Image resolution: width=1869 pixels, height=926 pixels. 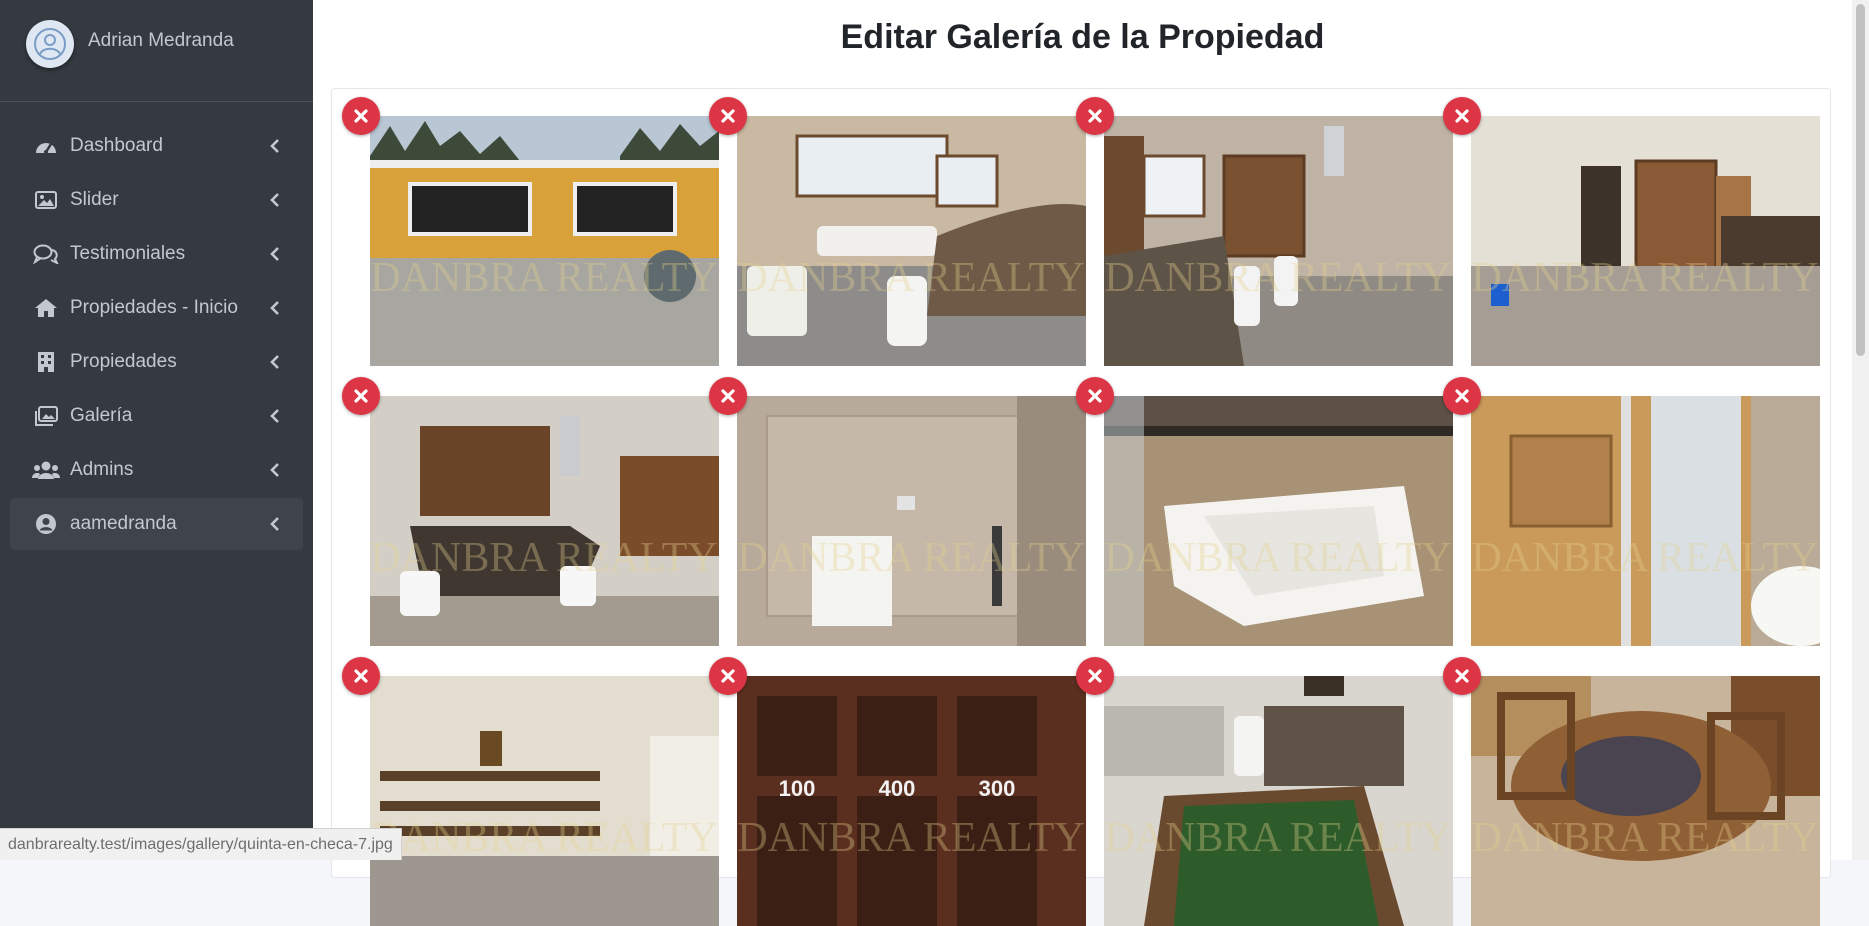 I want to click on house-exterior-yellow: DANBRA REALTY, so click(x=544, y=241).